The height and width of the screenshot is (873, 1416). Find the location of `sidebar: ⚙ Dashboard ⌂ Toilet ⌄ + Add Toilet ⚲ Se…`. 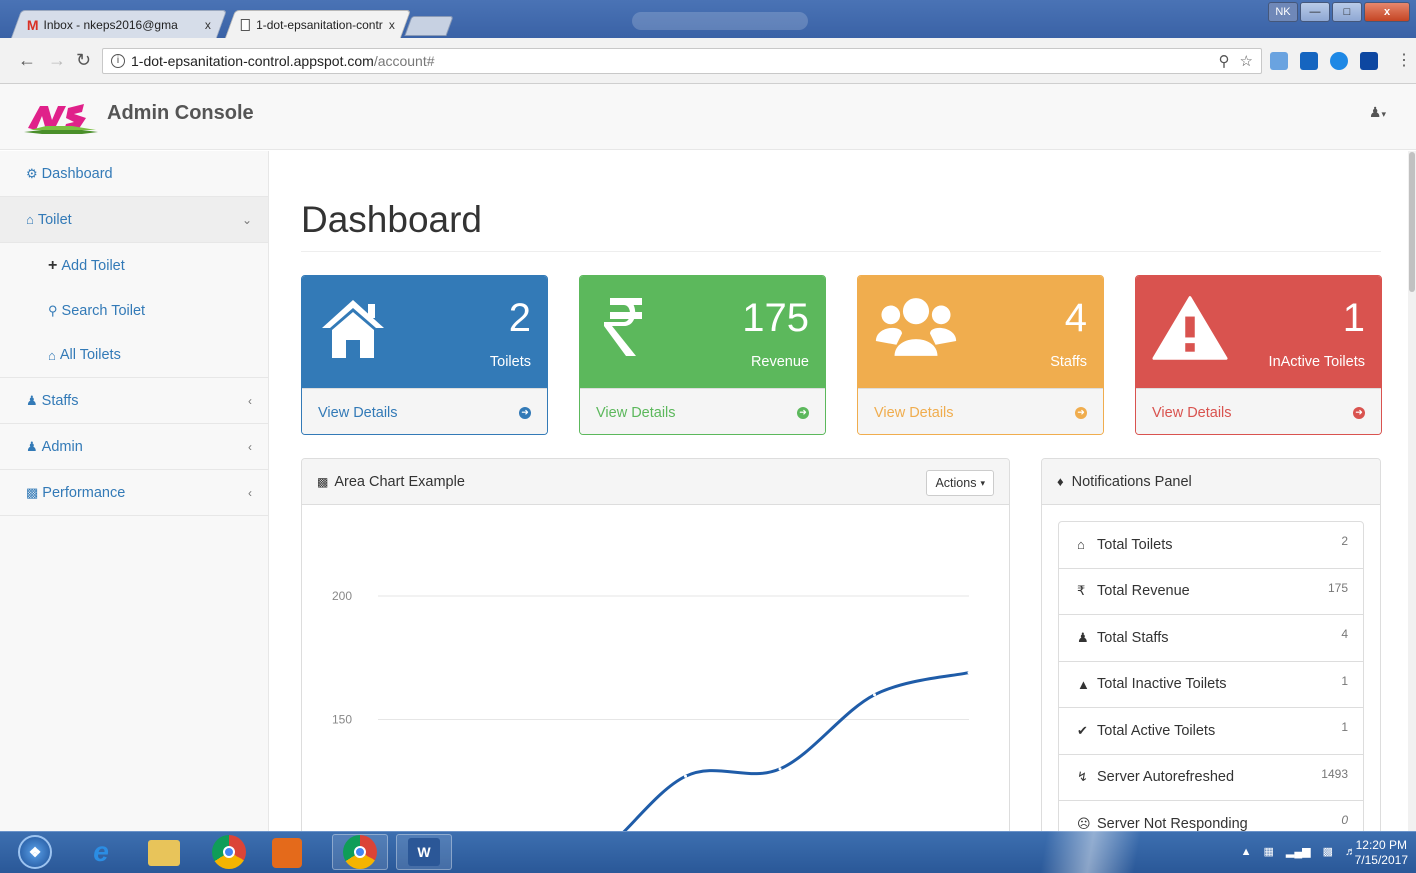

sidebar: ⚙ Dashboard ⌂ Toilet ⌄ + Add Toilet ⚲ Se… is located at coordinates (134, 491).